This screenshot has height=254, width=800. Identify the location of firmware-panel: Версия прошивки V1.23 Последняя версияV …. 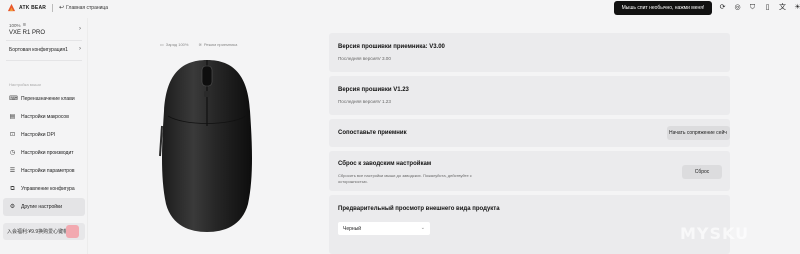
(529, 95).